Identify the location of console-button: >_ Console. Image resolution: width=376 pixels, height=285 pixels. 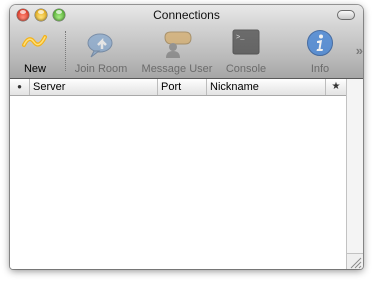
(246, 52).